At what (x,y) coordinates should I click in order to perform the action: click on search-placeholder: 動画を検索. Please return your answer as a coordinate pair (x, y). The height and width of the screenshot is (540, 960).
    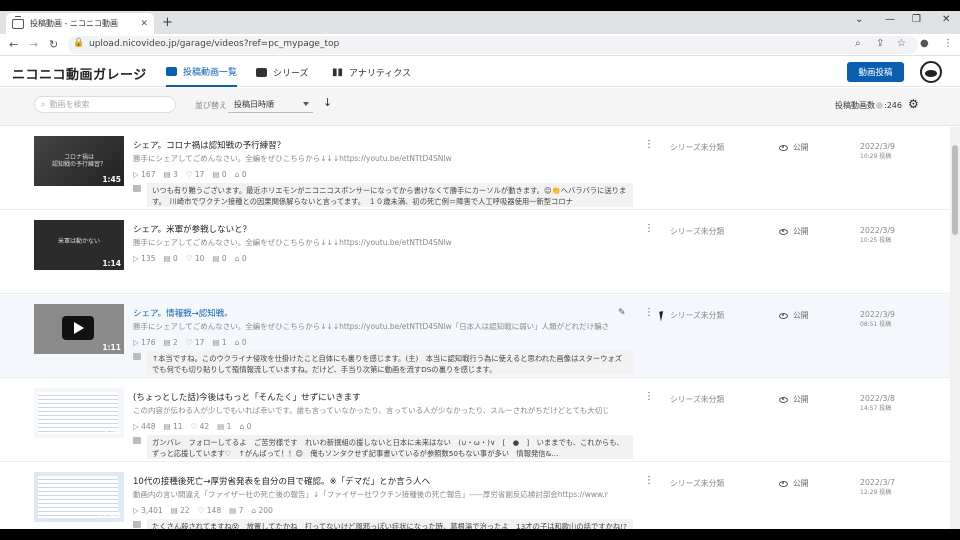
    Looking at the image, I should click on (69, 104).